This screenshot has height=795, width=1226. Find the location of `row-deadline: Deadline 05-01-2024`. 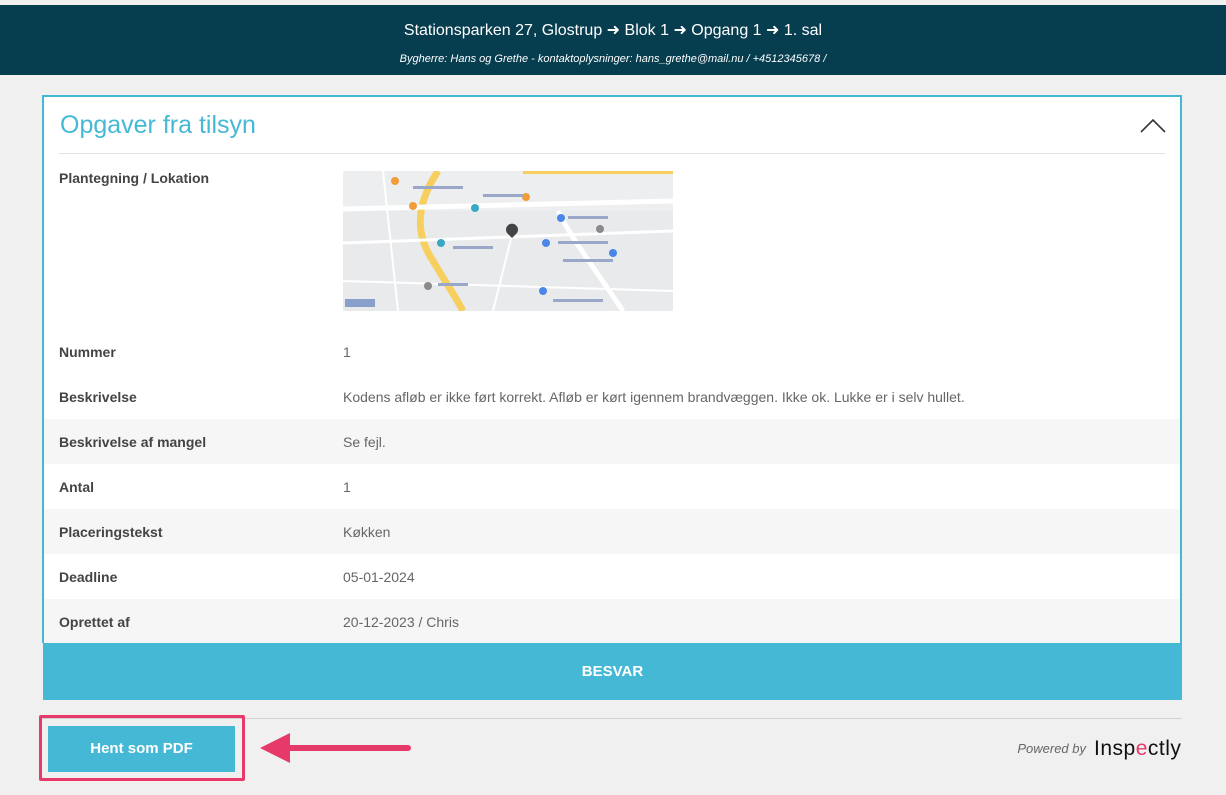

row-deadline: Deadline 05-01-2024 is located at coordinates (612, 576).